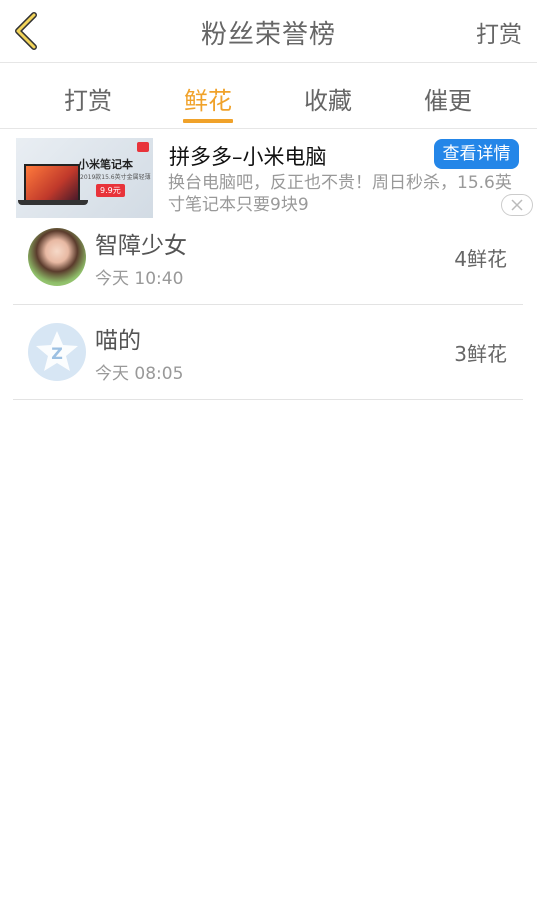 This screenshot has height=901, width=537. I want to click on tab-reward: 打赏, so click(88, 98).